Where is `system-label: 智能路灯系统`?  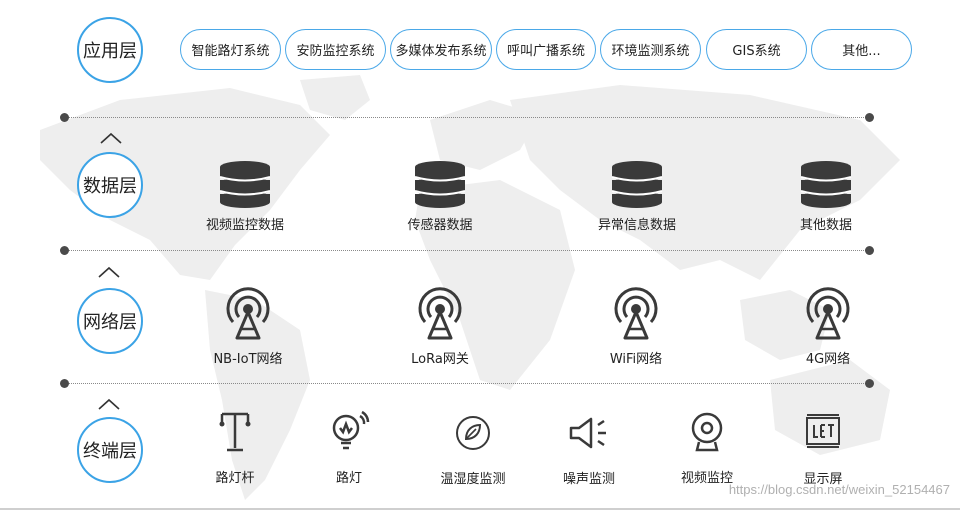 system-label: 智能路灯系统 is located at coordinates (230, 51).